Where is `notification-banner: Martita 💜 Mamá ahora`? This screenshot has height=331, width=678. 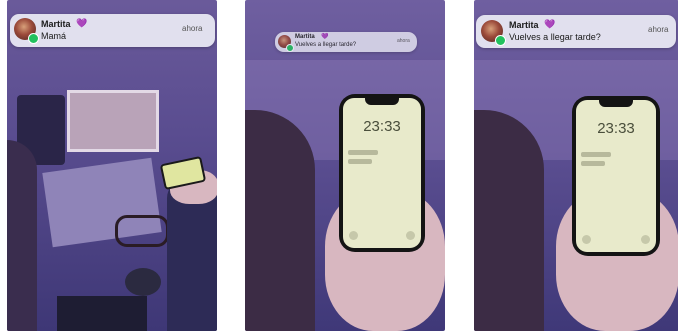
notification-banner: Martita 💜 Mamá ahora is located at coordinates (112, 30).